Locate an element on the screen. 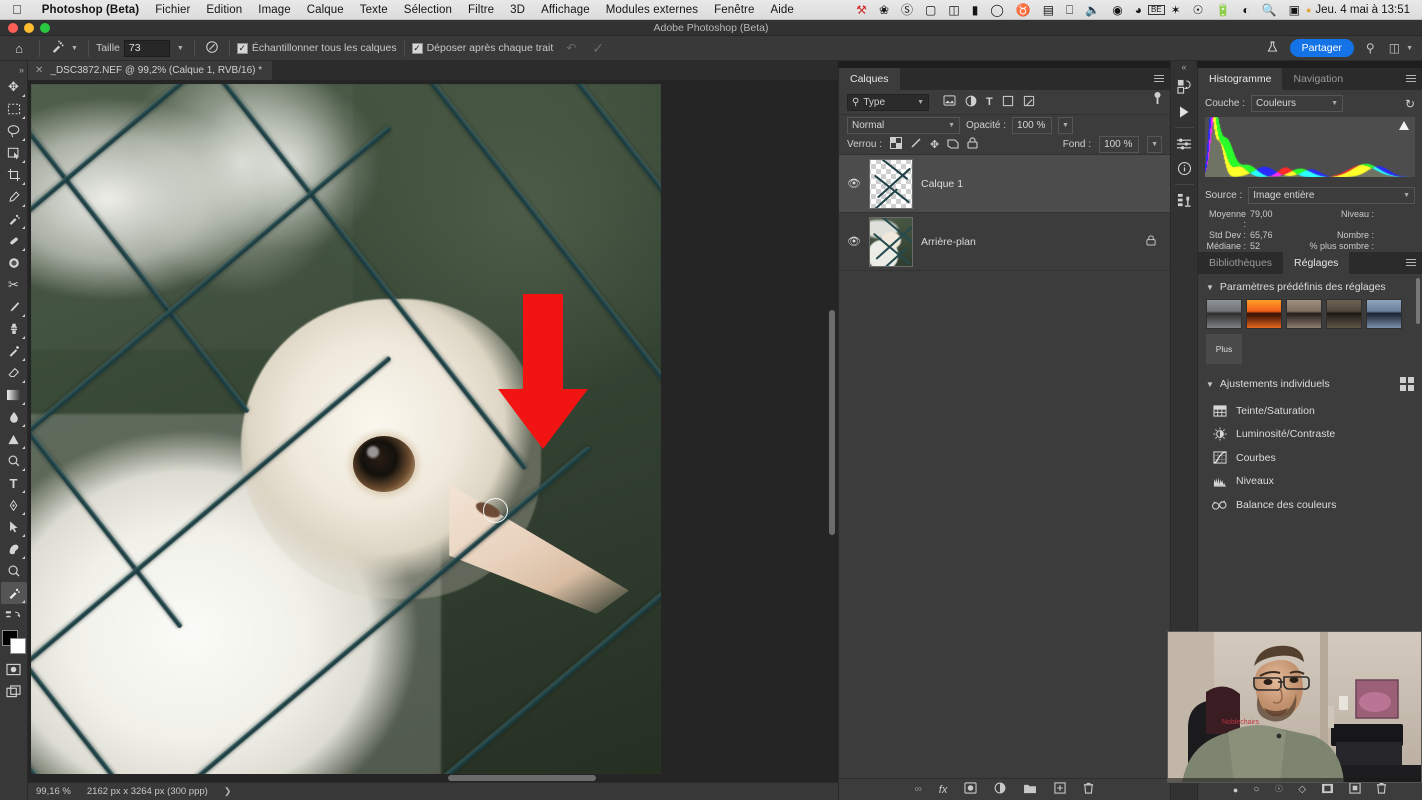 The image size is (1422, 800). color-swatches is located at coordinates (14, 643).